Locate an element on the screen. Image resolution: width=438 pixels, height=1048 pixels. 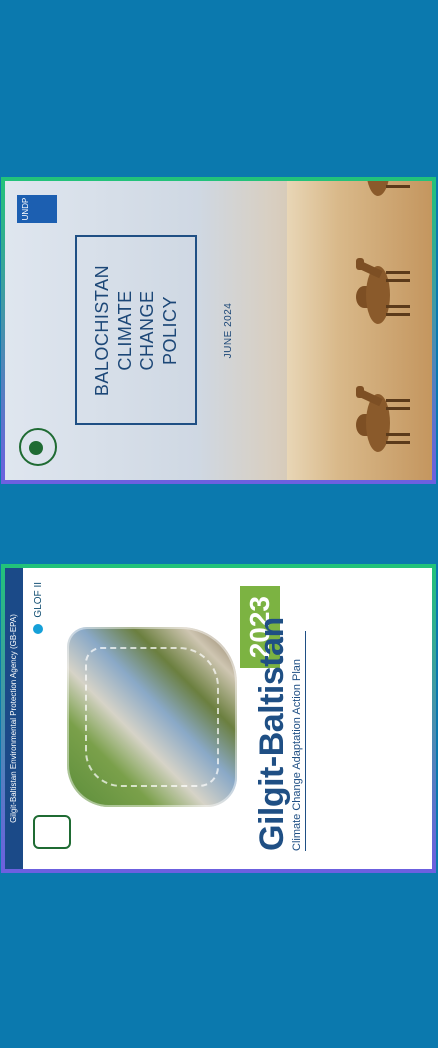
glof-ii-dot-icon is located at coordinates (38, 629).